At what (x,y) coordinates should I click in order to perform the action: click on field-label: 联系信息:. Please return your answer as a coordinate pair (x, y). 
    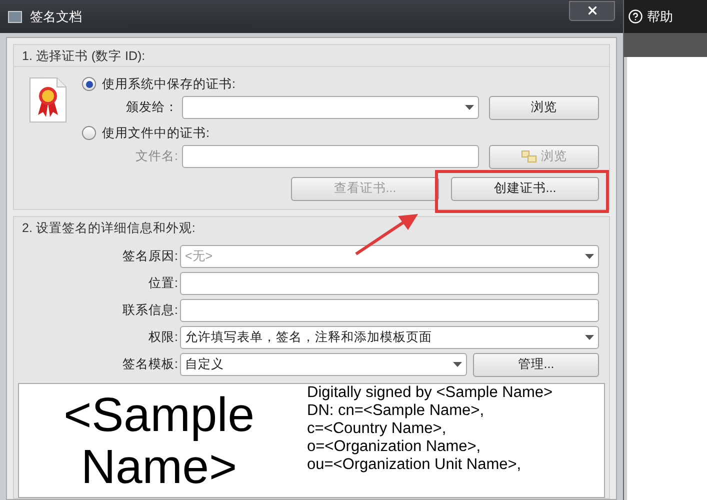
    Looking at the image, I should click on (150, 310).